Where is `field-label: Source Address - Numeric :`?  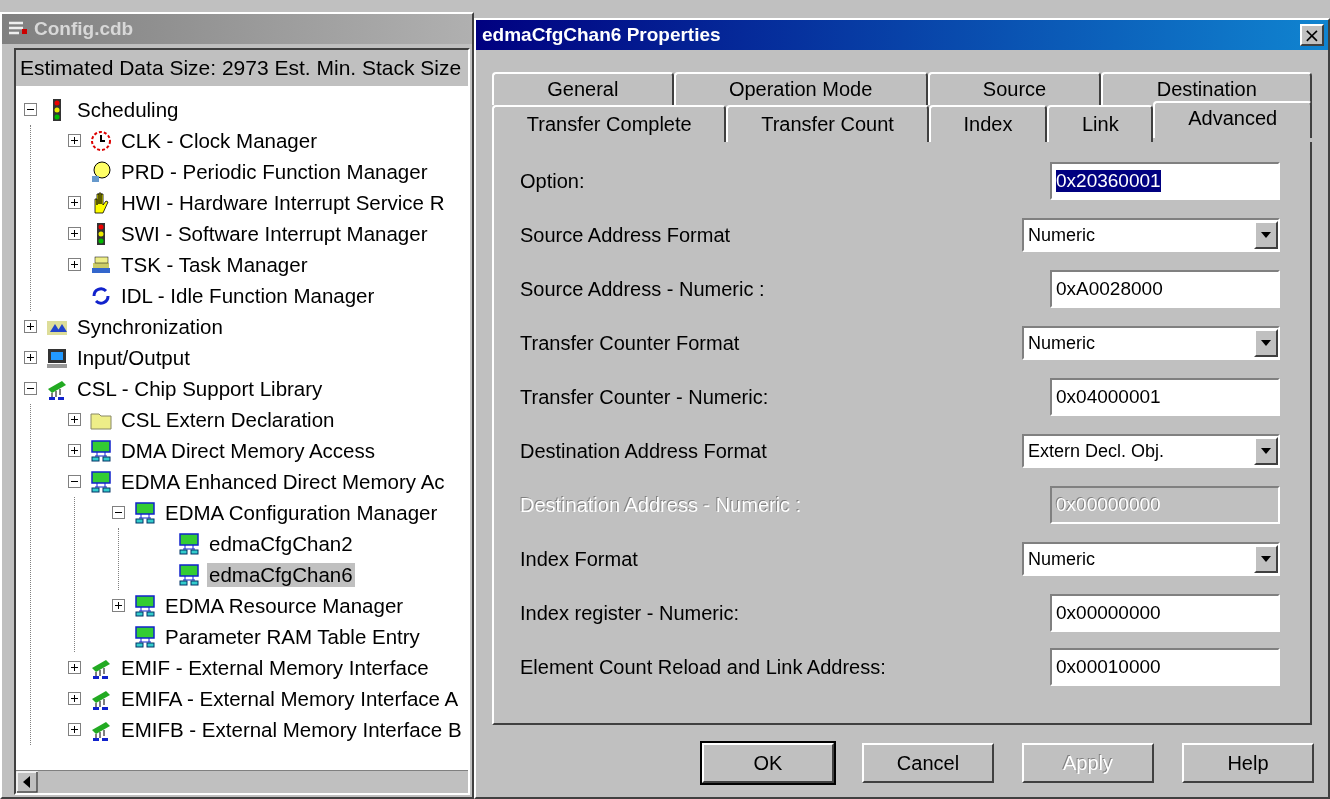 field-label: Source Address - Numeric : is located at coordinates (642, 289).